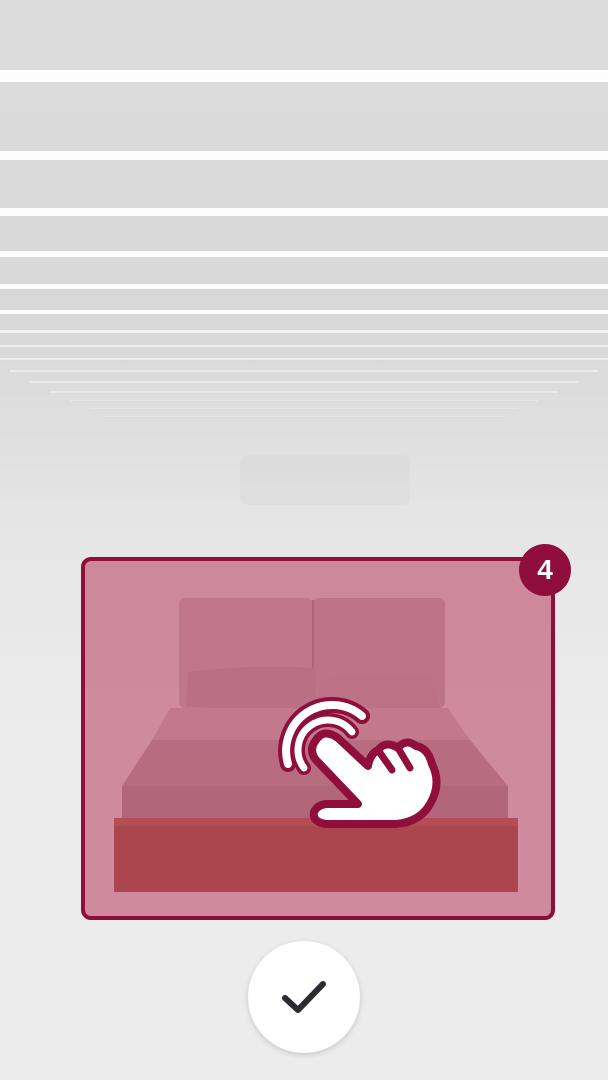 The height and width of the screenshot is (1080, 608). What do you see at coordinates (356, 758) in the screenshot?
I see `tap-hand-icon` at bounding box center [356, 758].